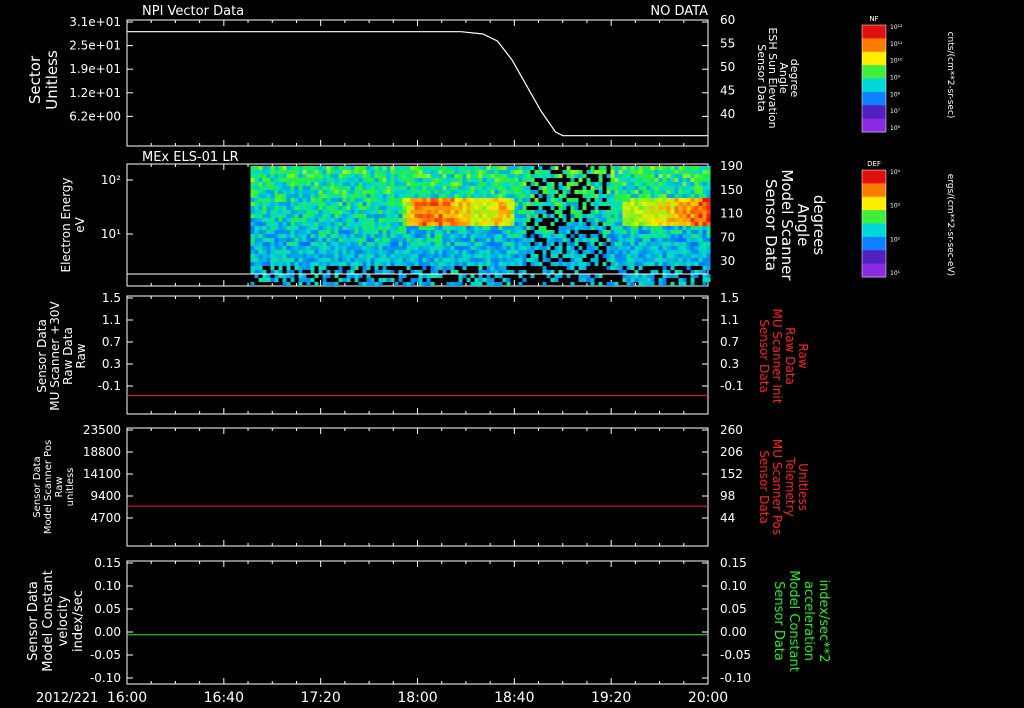 This screenshot has width=1024, height=708. I want to click on colorbar-swatch, so click(874, 230).